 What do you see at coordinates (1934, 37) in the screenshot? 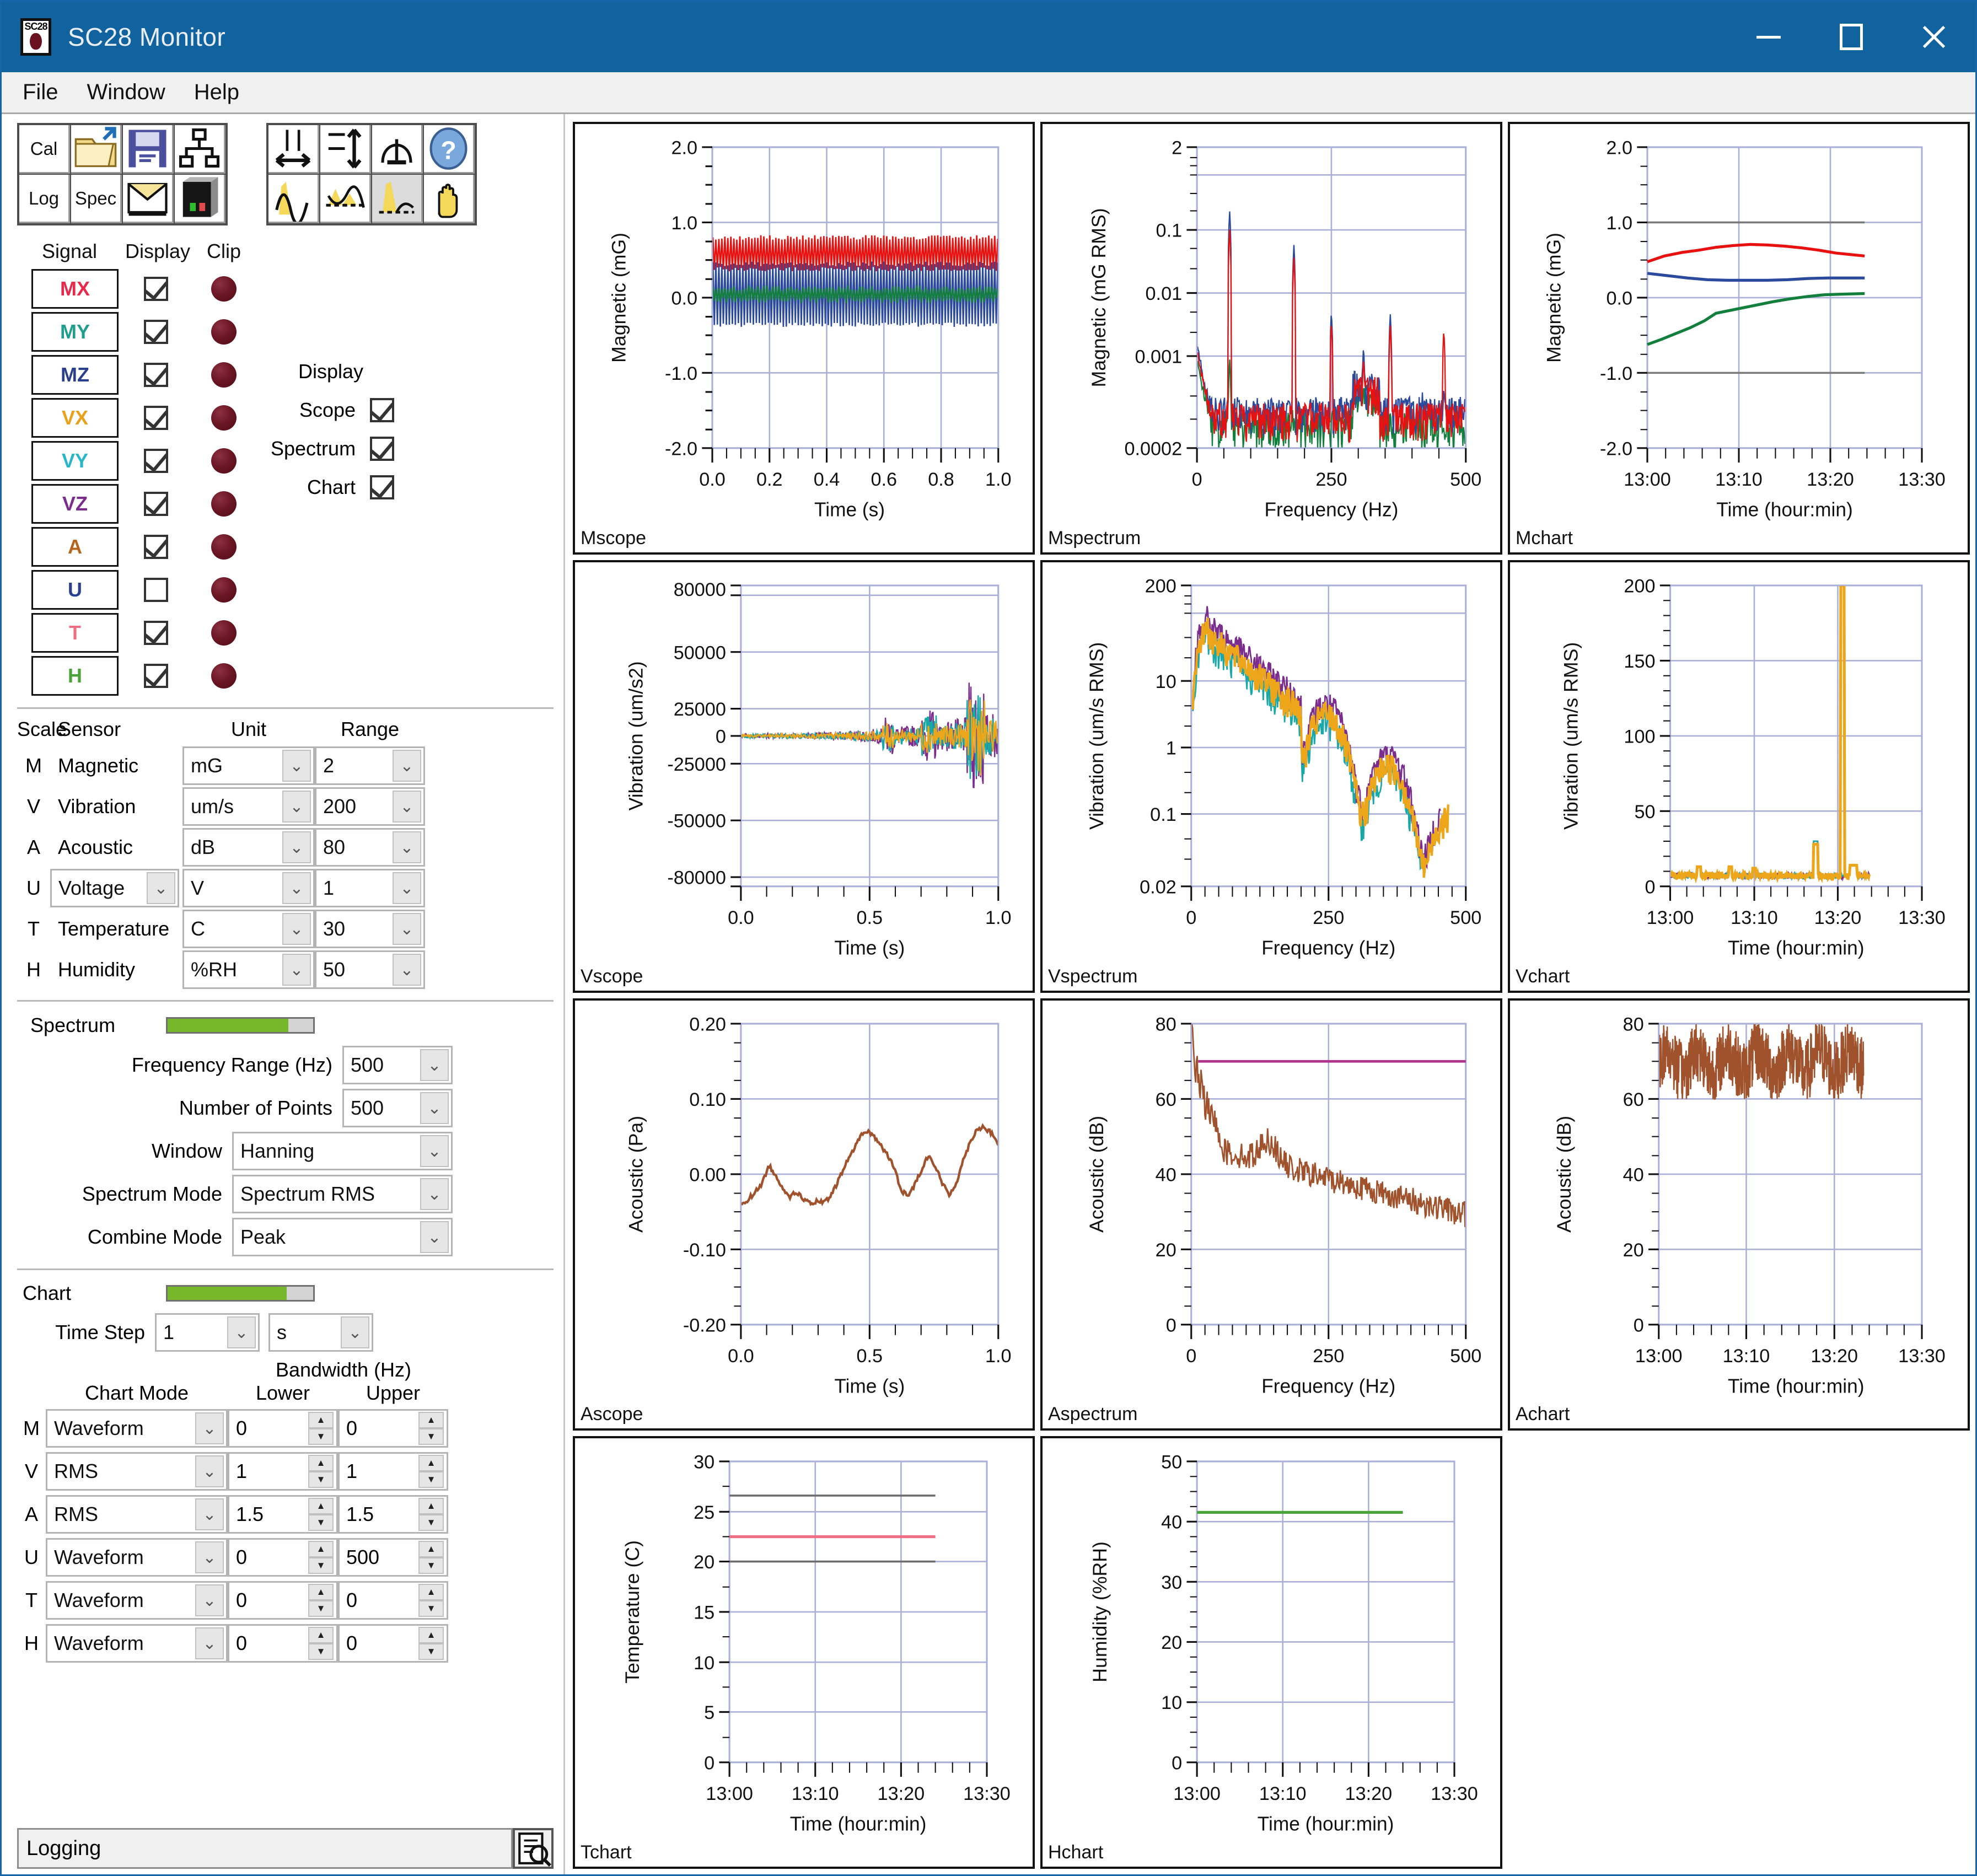
I see `close-button` at bounding box center [1934, 37].